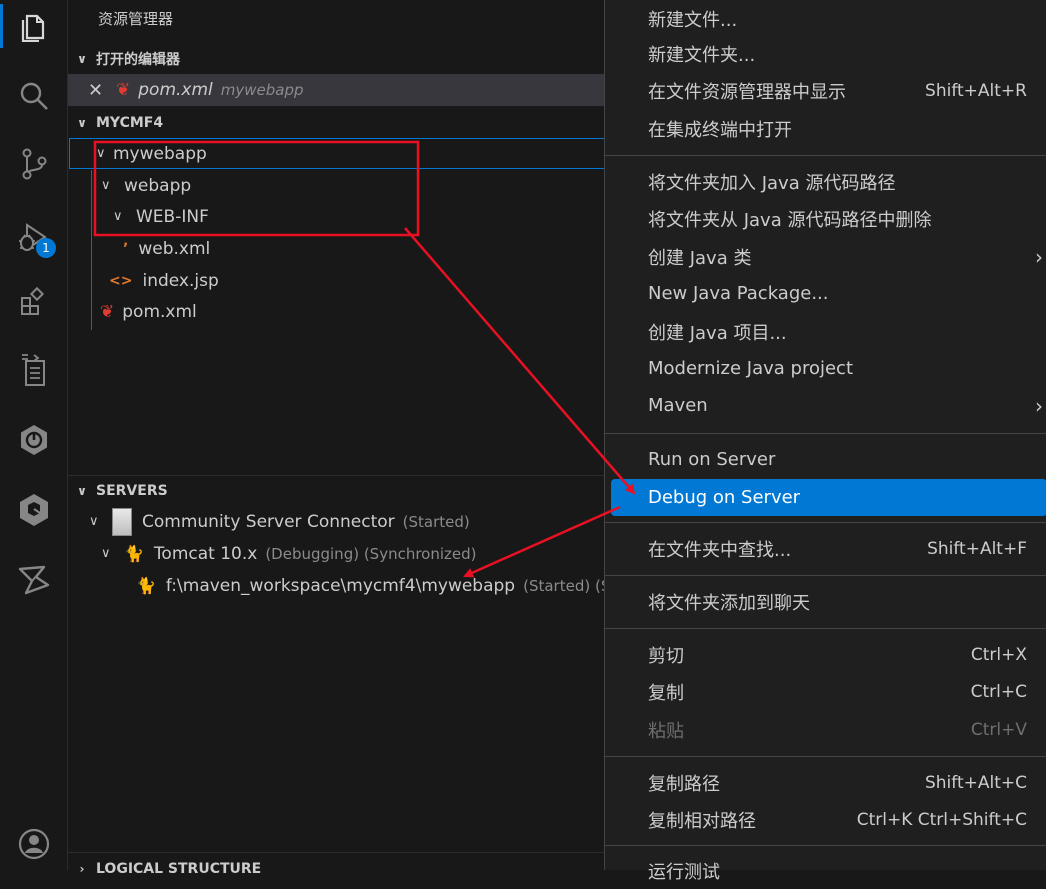  What do you see at coordinates (205, 553) in the screenshot?
I see `tomcat-name: Tomcat 10.x` at bounding box center [205, 553].